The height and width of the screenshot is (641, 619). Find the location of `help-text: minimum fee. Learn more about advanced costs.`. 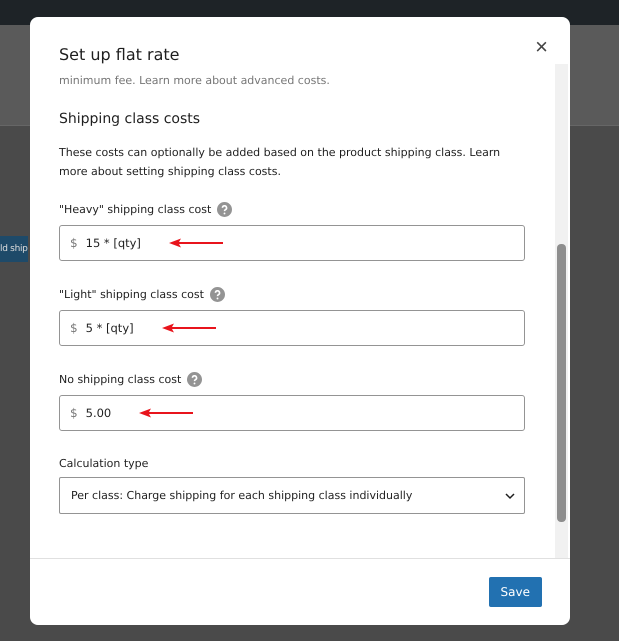

help-text: minimum fee. Learn more about advanced costs. is located at coordinates (195, 80).